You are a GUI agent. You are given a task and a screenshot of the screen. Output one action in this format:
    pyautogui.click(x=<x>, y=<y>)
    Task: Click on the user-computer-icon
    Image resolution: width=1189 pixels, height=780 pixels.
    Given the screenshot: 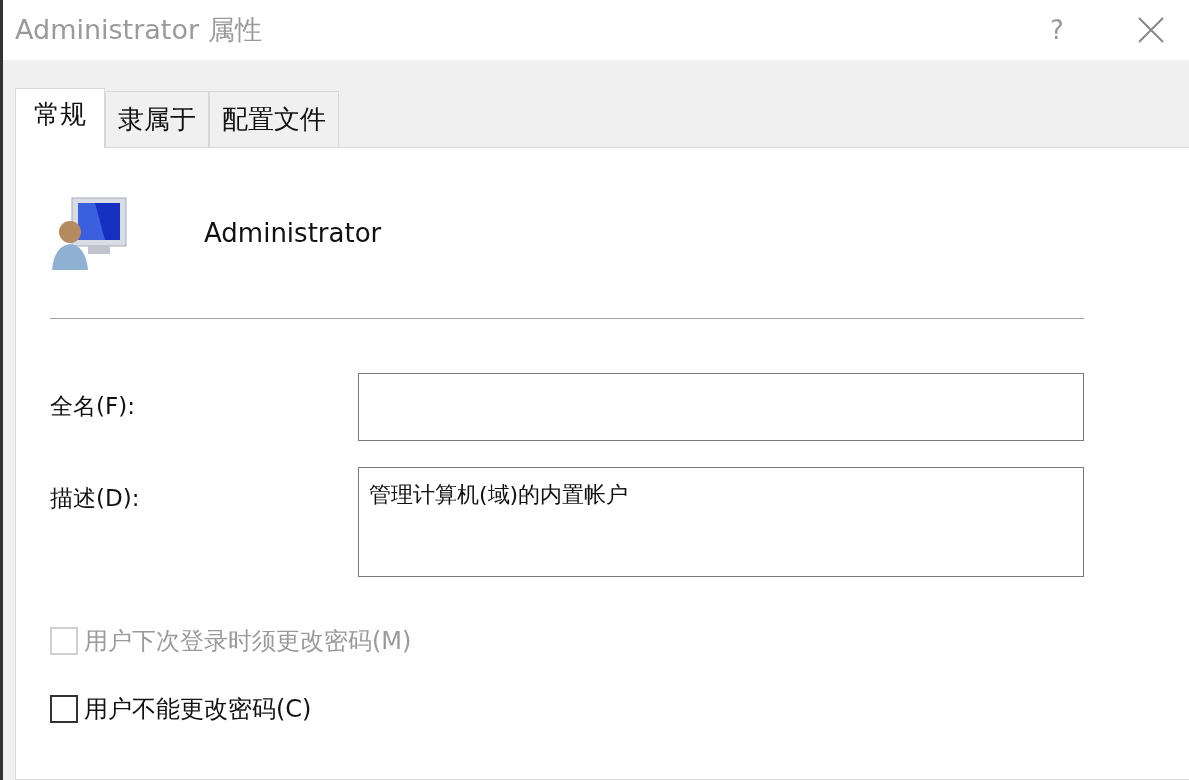 What is the action you would take?
    pyautogui.click(x=90, y=233)
    